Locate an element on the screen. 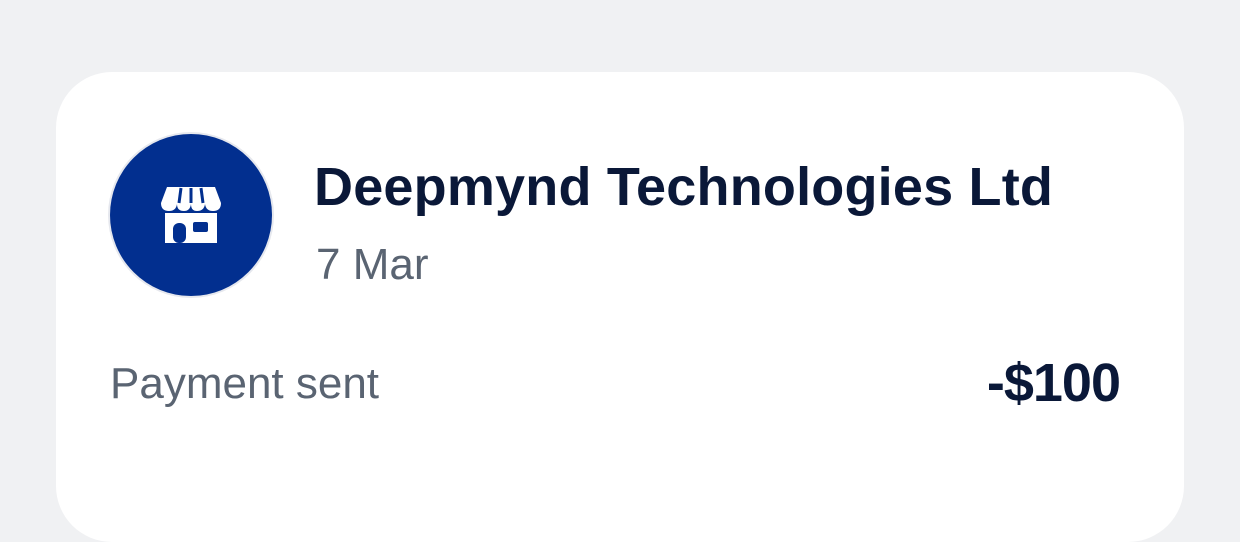 The image size is (1240, 542). merchant-avatar is located at coordinates (191, 215).